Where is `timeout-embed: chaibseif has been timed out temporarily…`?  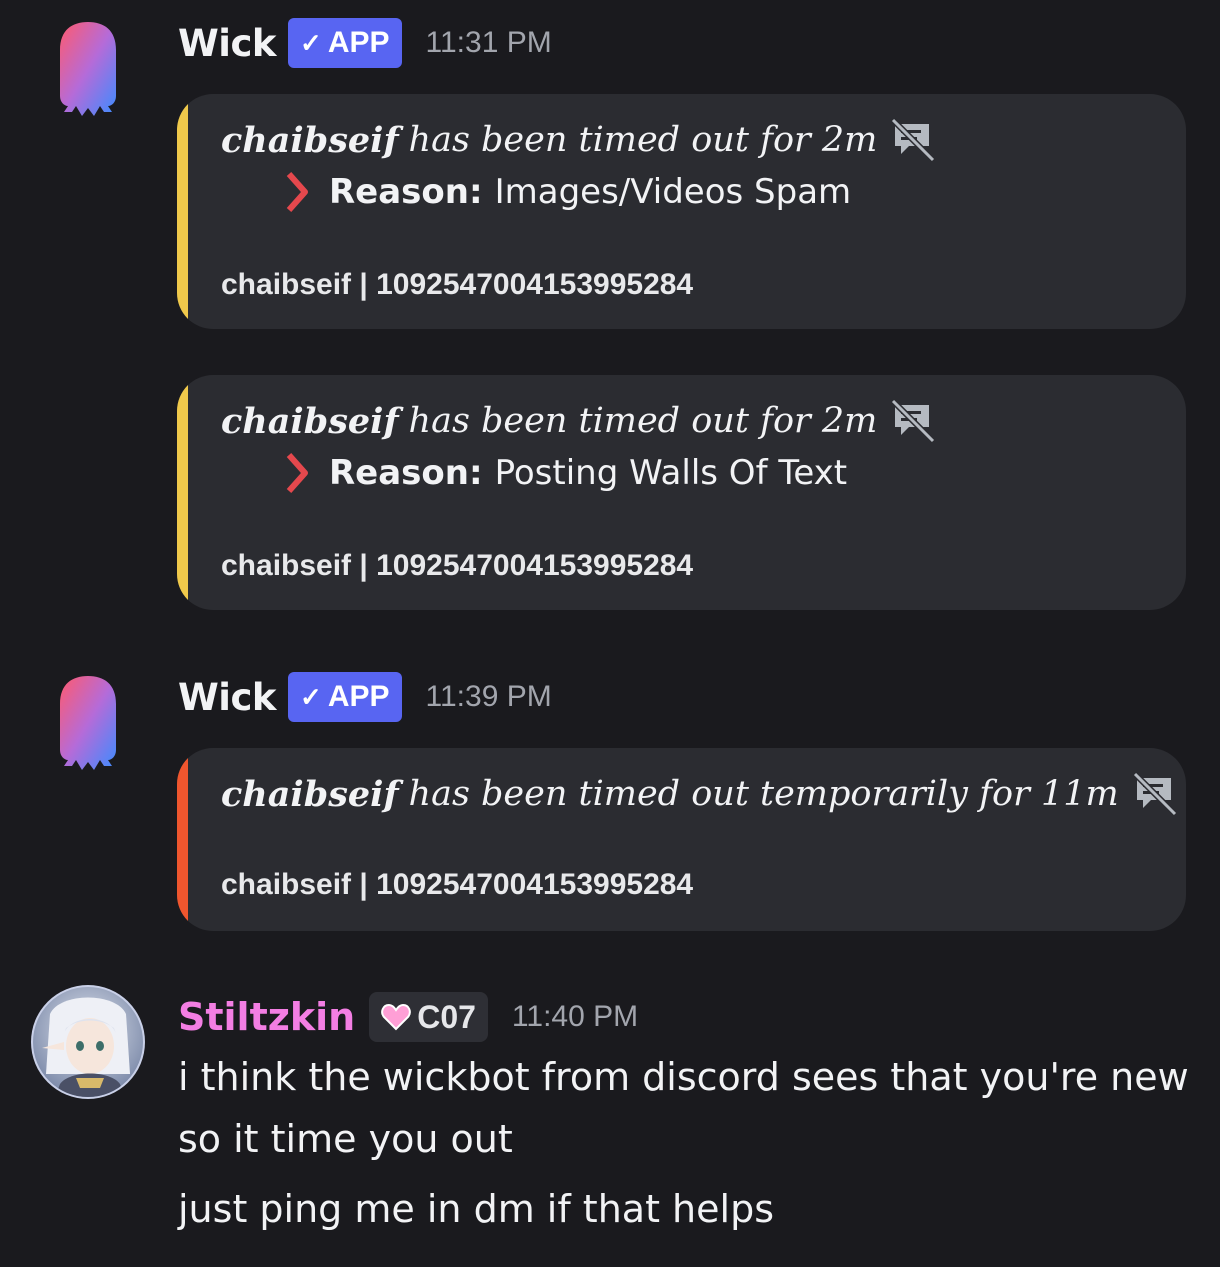
timeout-embed: chaibseif has been timed out temporarily… is located at coordinates (681, 839).